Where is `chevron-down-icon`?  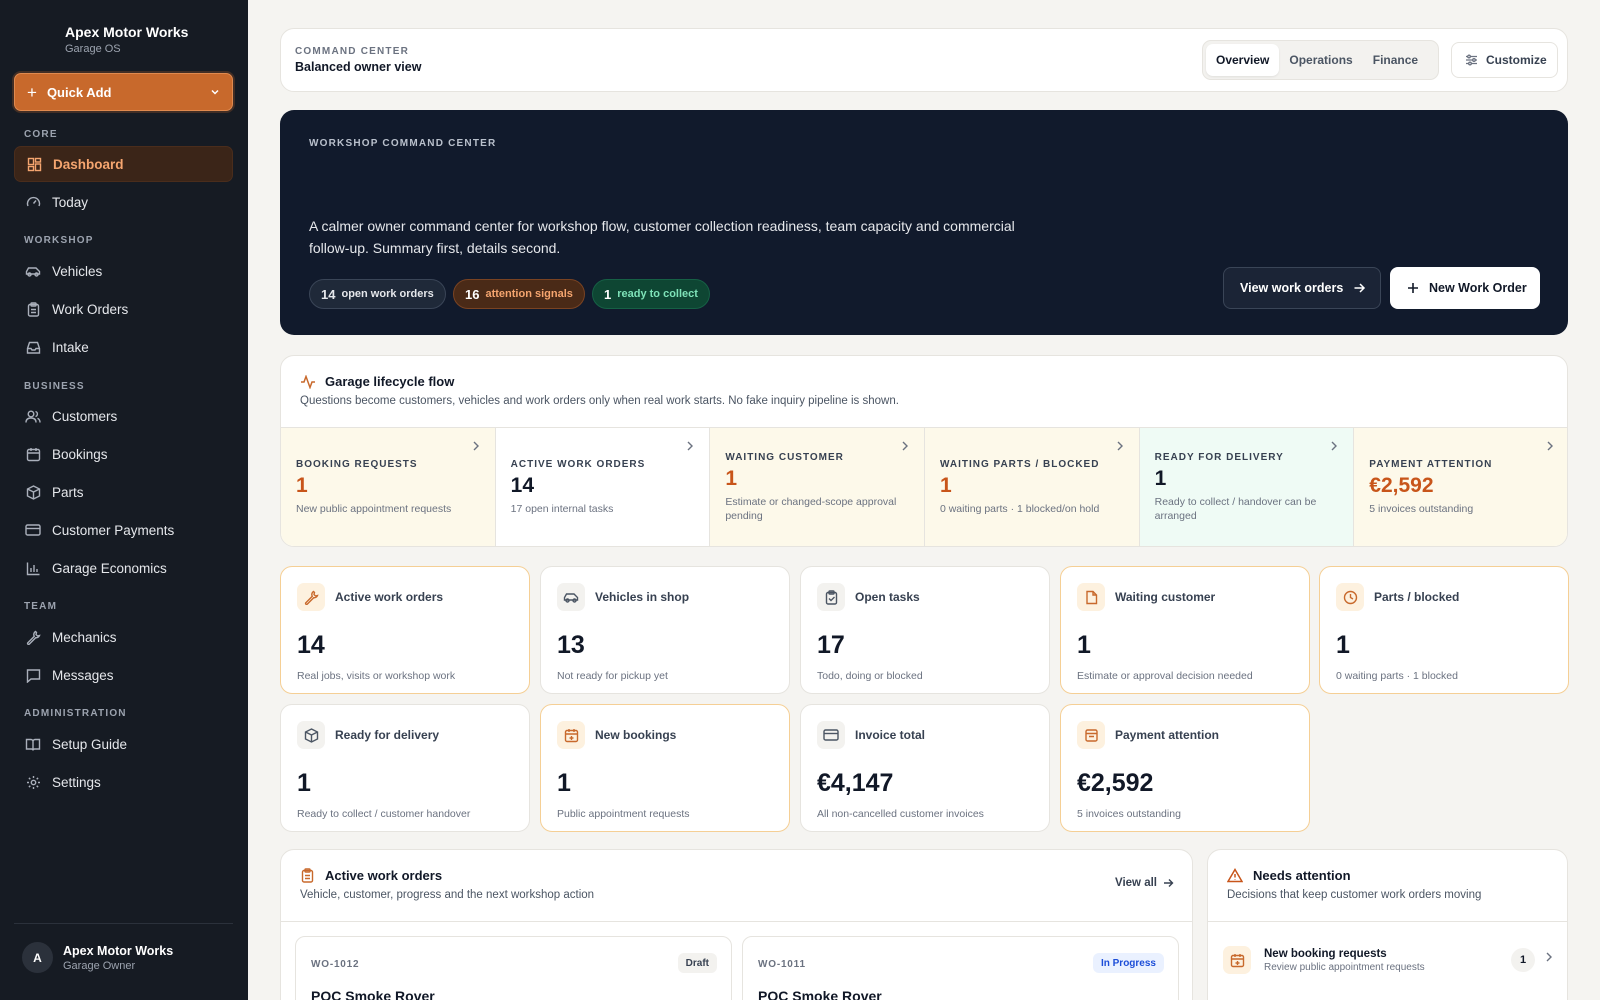
chevron-down-icon is located at coordinates (215, 92).